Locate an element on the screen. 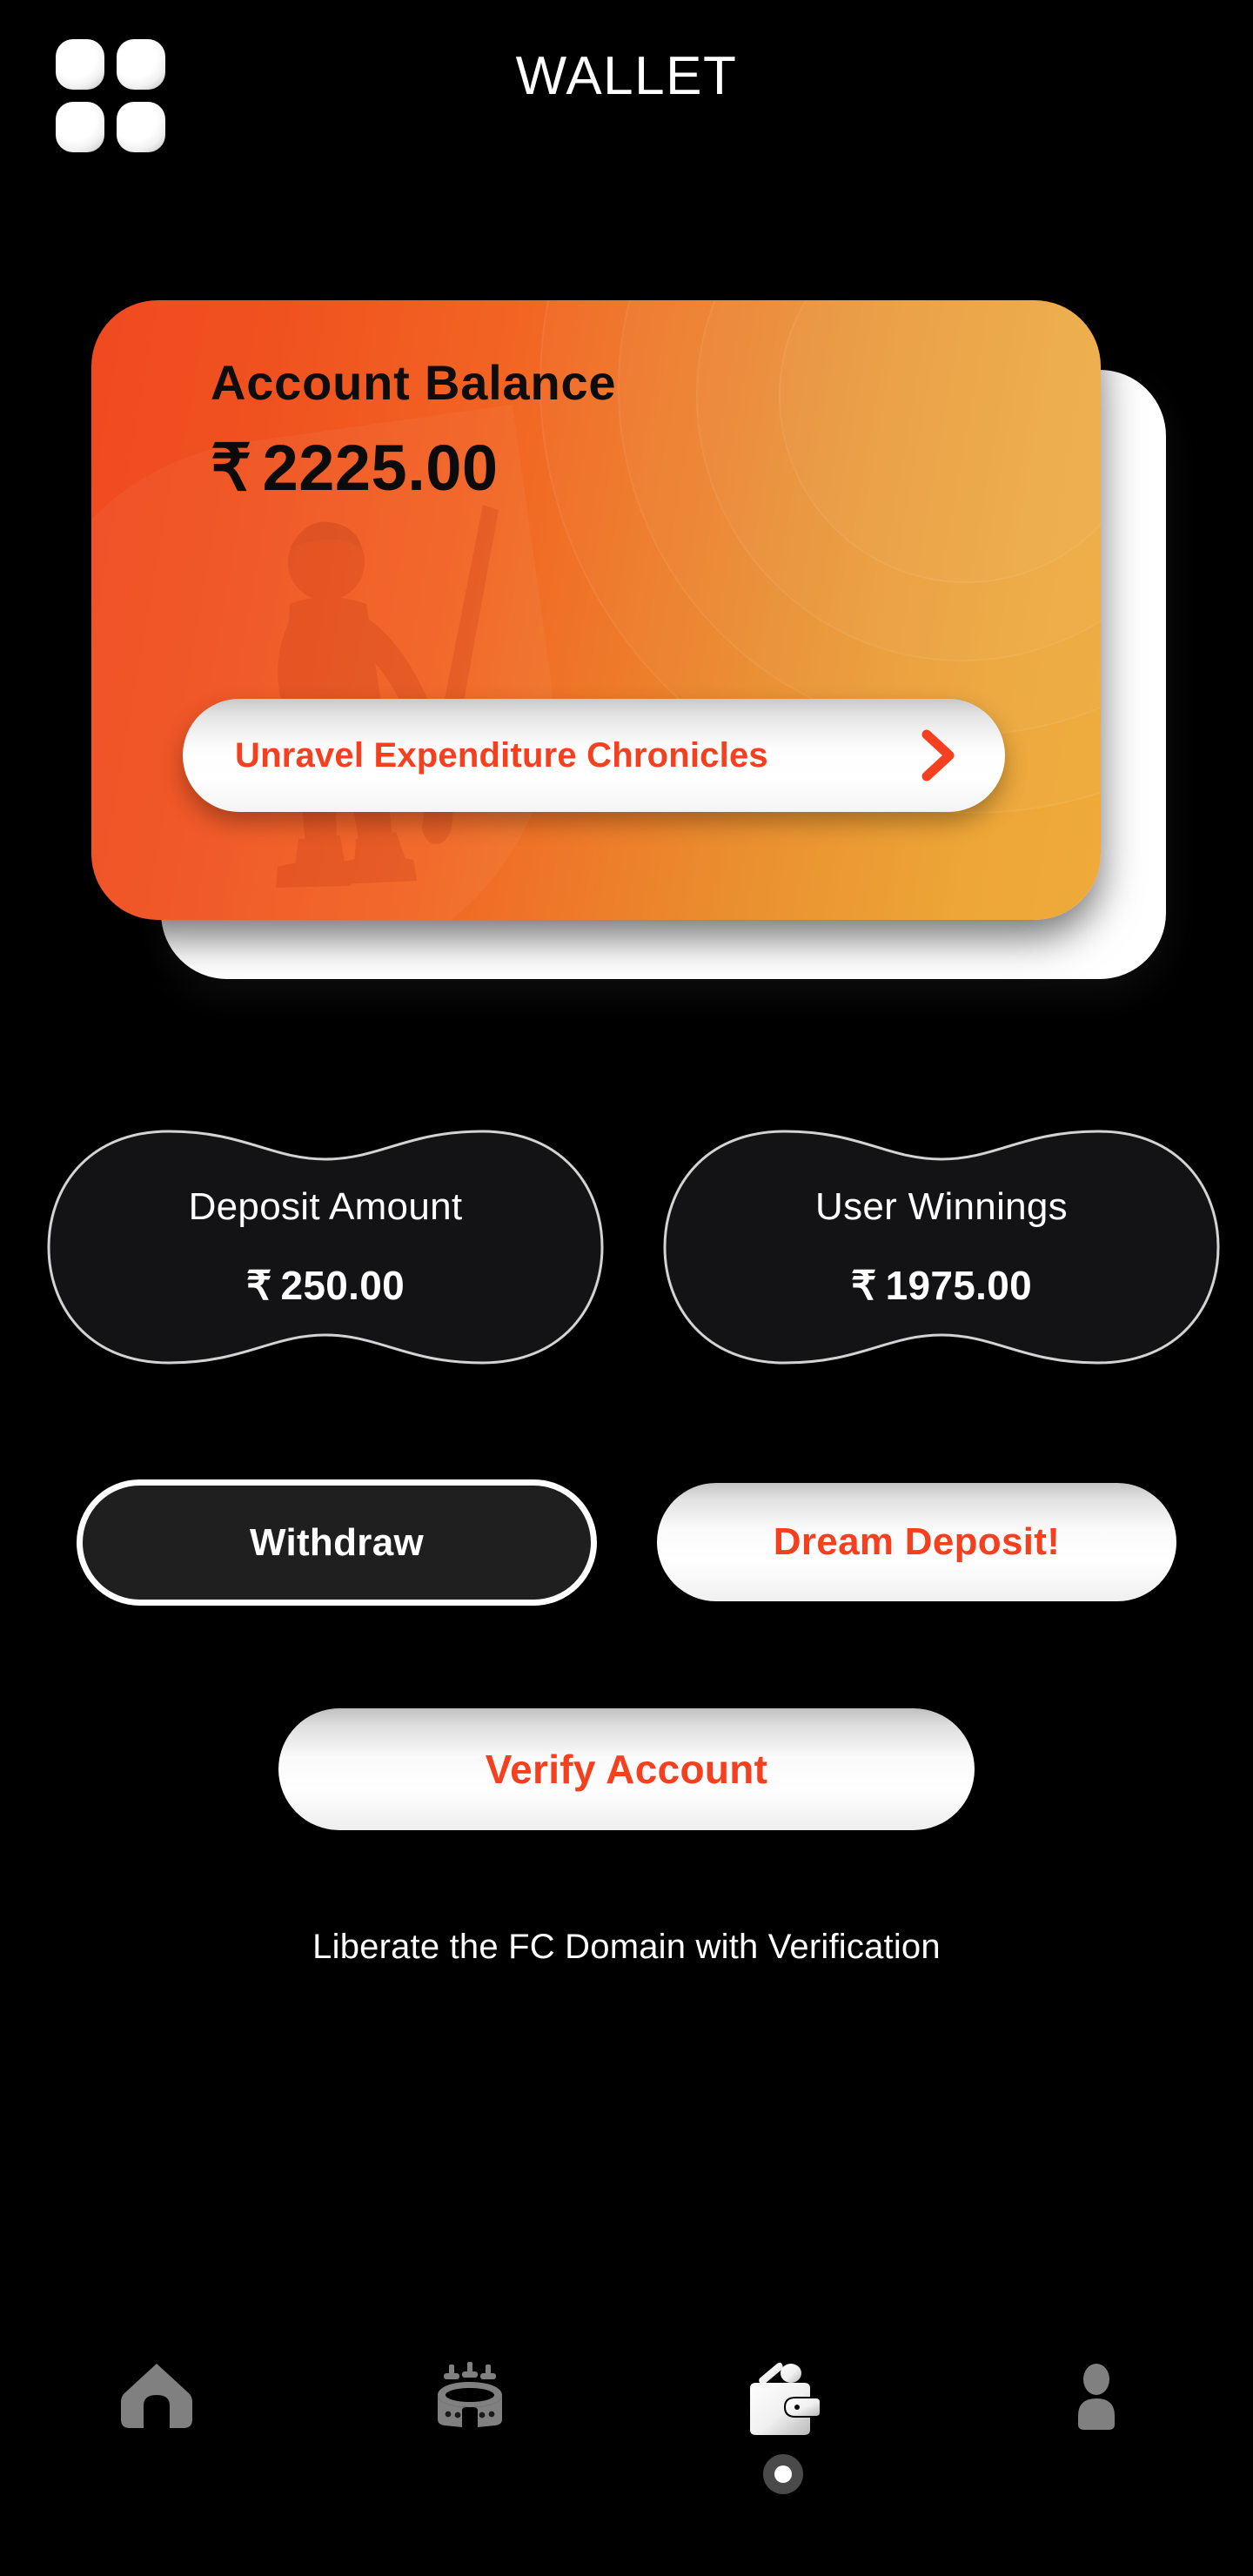 The width and height of the screenshot is (1253, 2576). nav-item-home is located at coordinates (156, 2454).